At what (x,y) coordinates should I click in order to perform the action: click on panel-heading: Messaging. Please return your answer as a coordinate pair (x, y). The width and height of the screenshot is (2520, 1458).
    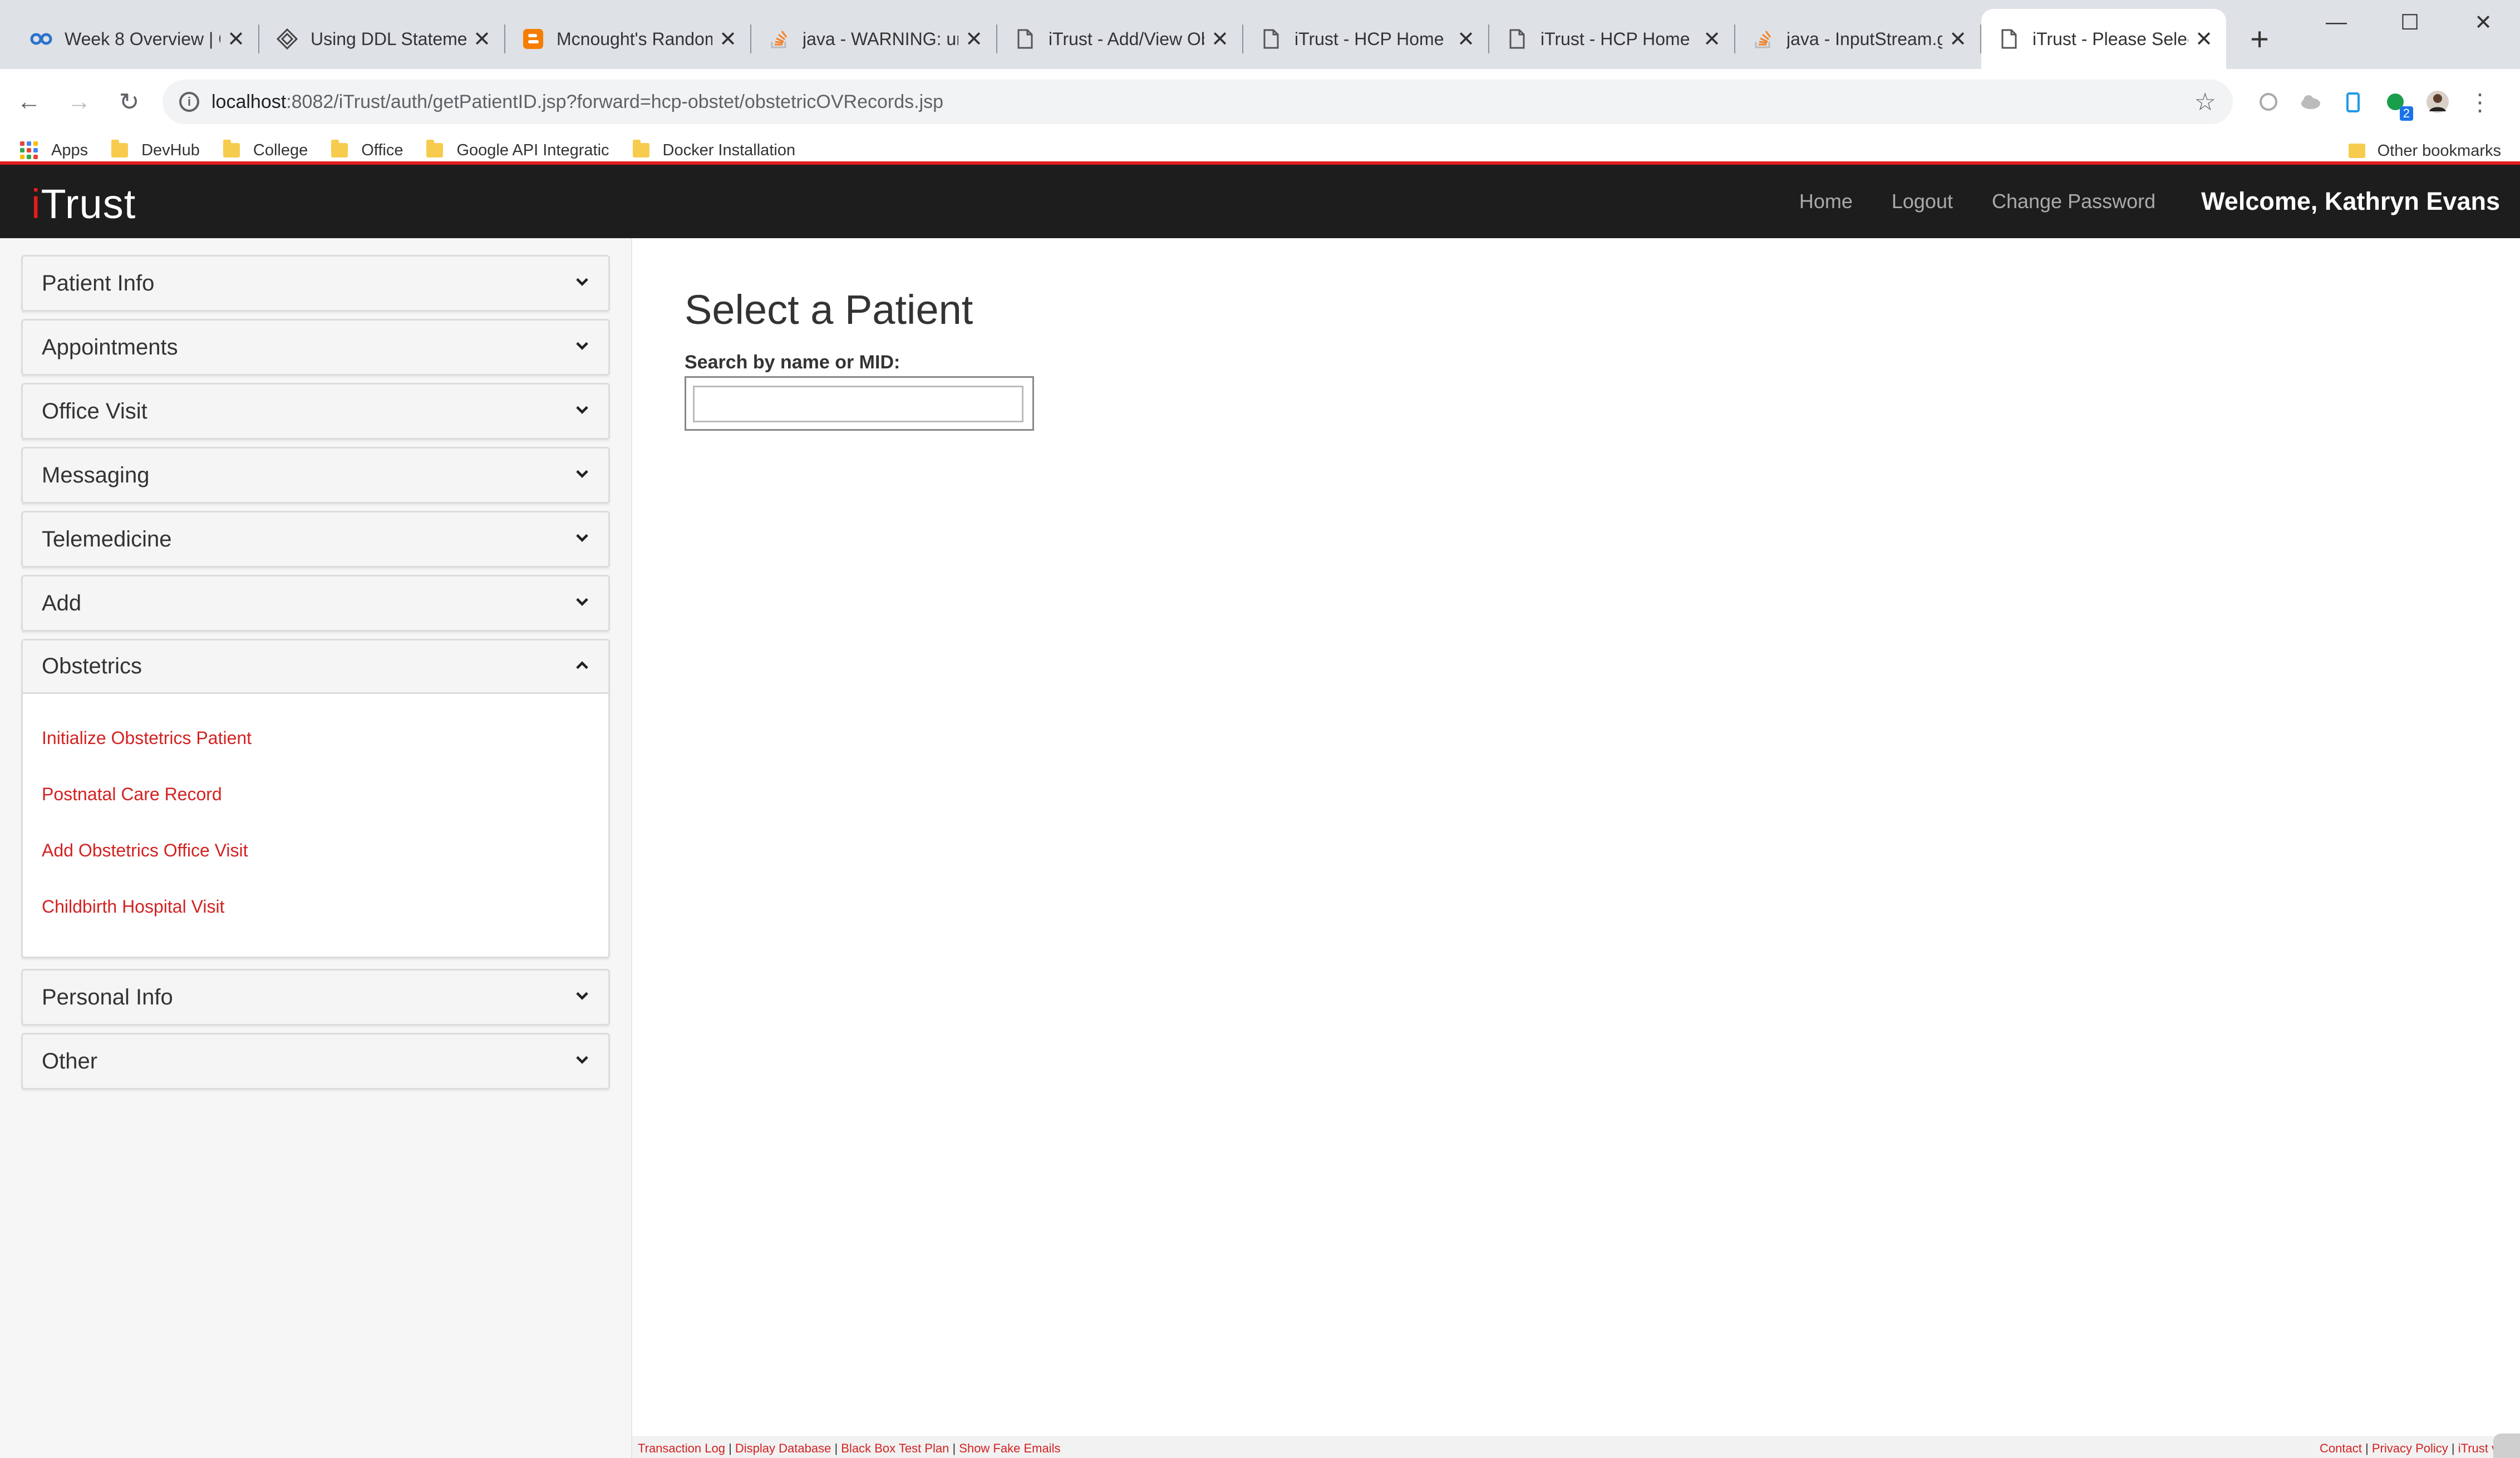
    Looking at the image, I should click on (315, 475).